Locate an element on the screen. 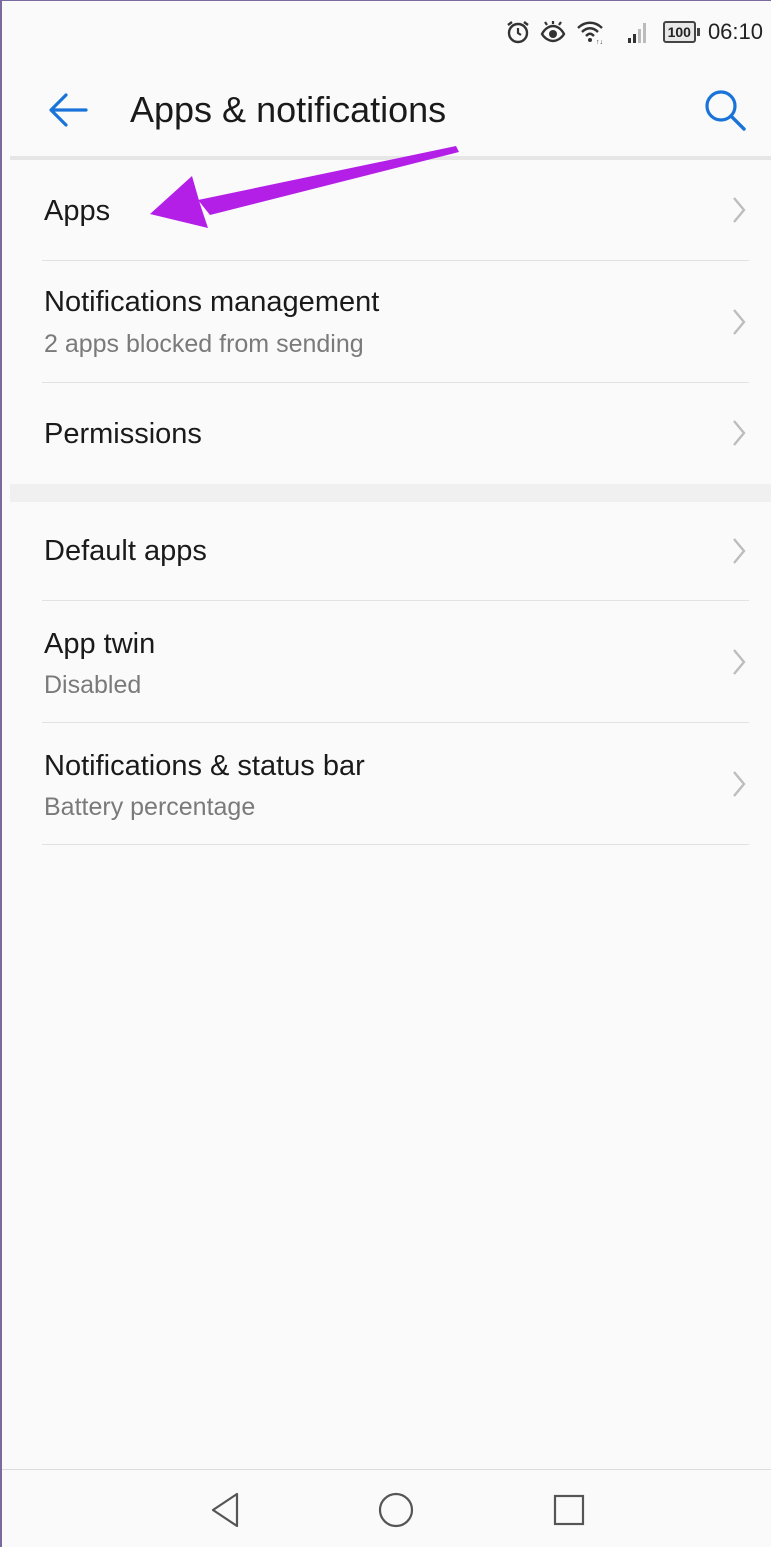  battery-level: 100 is located at coordinates (679, 32).